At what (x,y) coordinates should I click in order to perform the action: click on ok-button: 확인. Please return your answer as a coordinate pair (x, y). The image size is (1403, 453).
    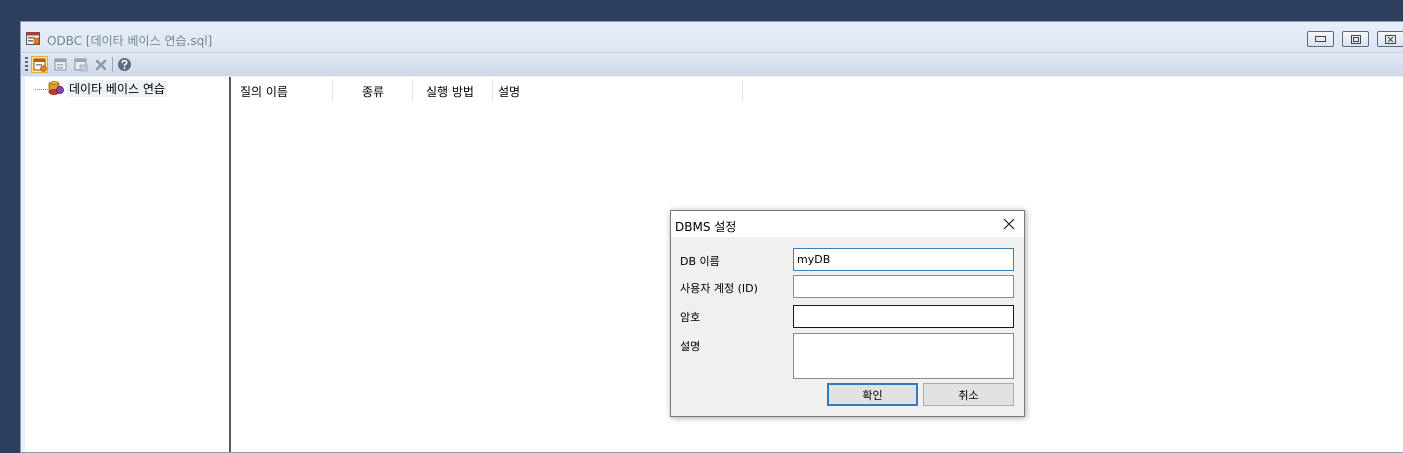
    Looking at the image, I should click on (872, 394).